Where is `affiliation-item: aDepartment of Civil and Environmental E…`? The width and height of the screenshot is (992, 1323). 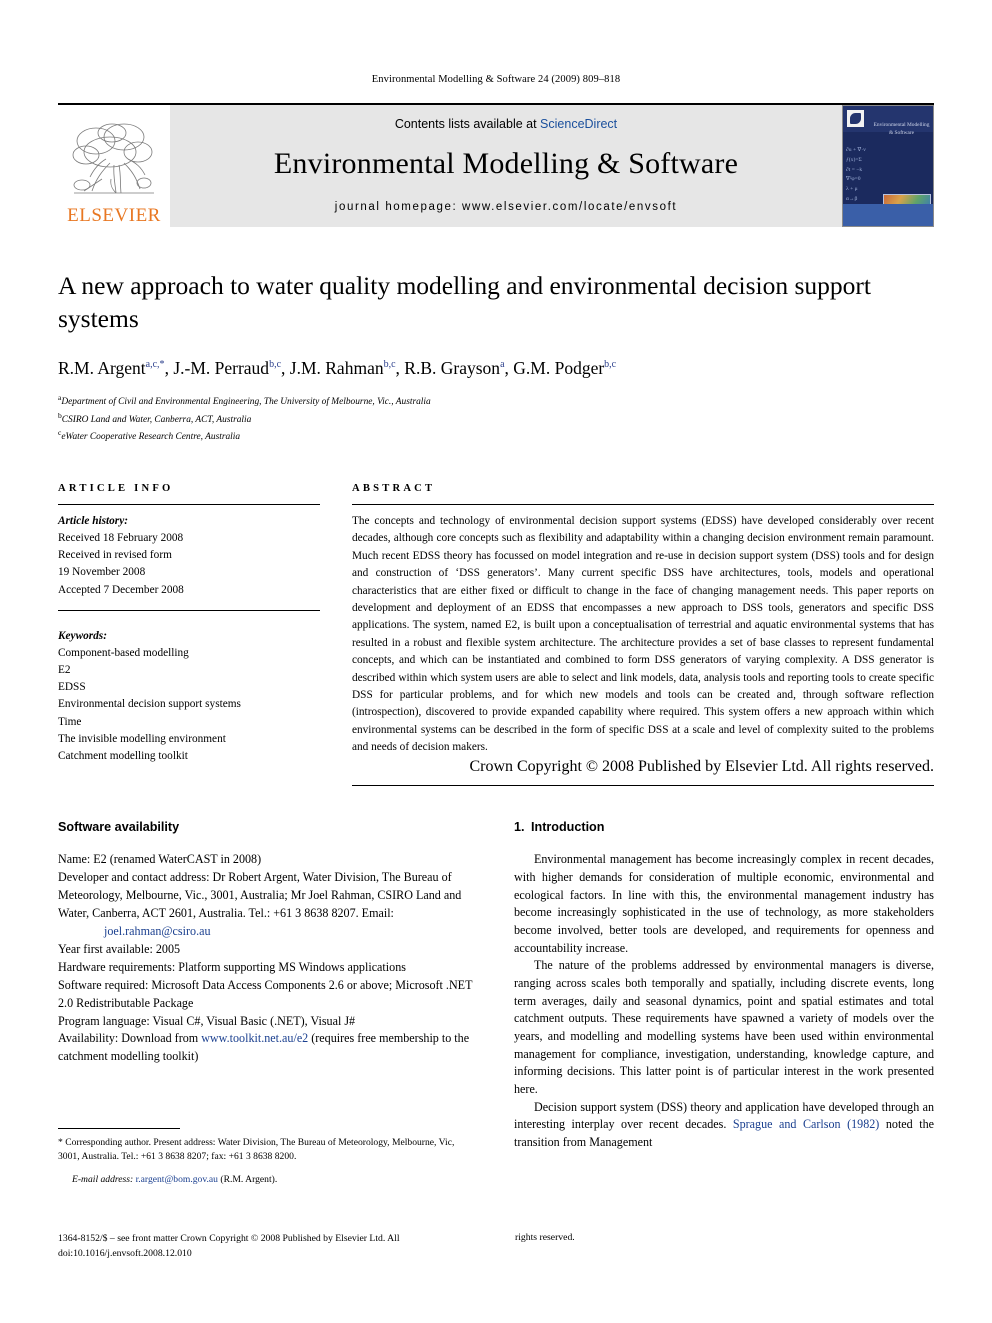 affiliation-item: aDepartment of Civil and Environmental E… is located at coordinates (496, 401).